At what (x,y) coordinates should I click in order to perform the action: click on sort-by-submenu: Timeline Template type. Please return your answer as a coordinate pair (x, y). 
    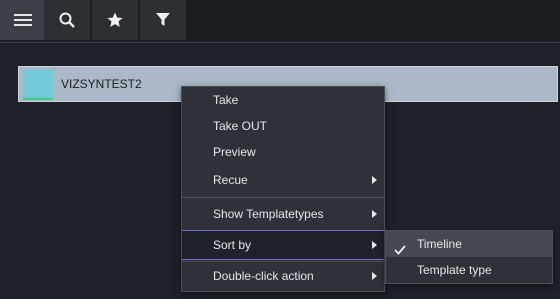
    Looking at the image, I should click on (469, 257).